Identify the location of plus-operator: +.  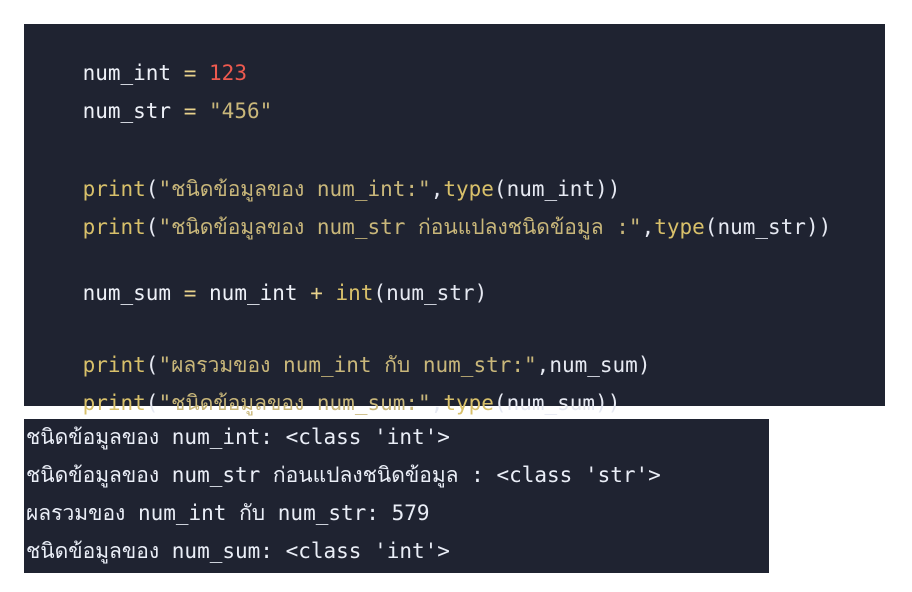
(316, 293).